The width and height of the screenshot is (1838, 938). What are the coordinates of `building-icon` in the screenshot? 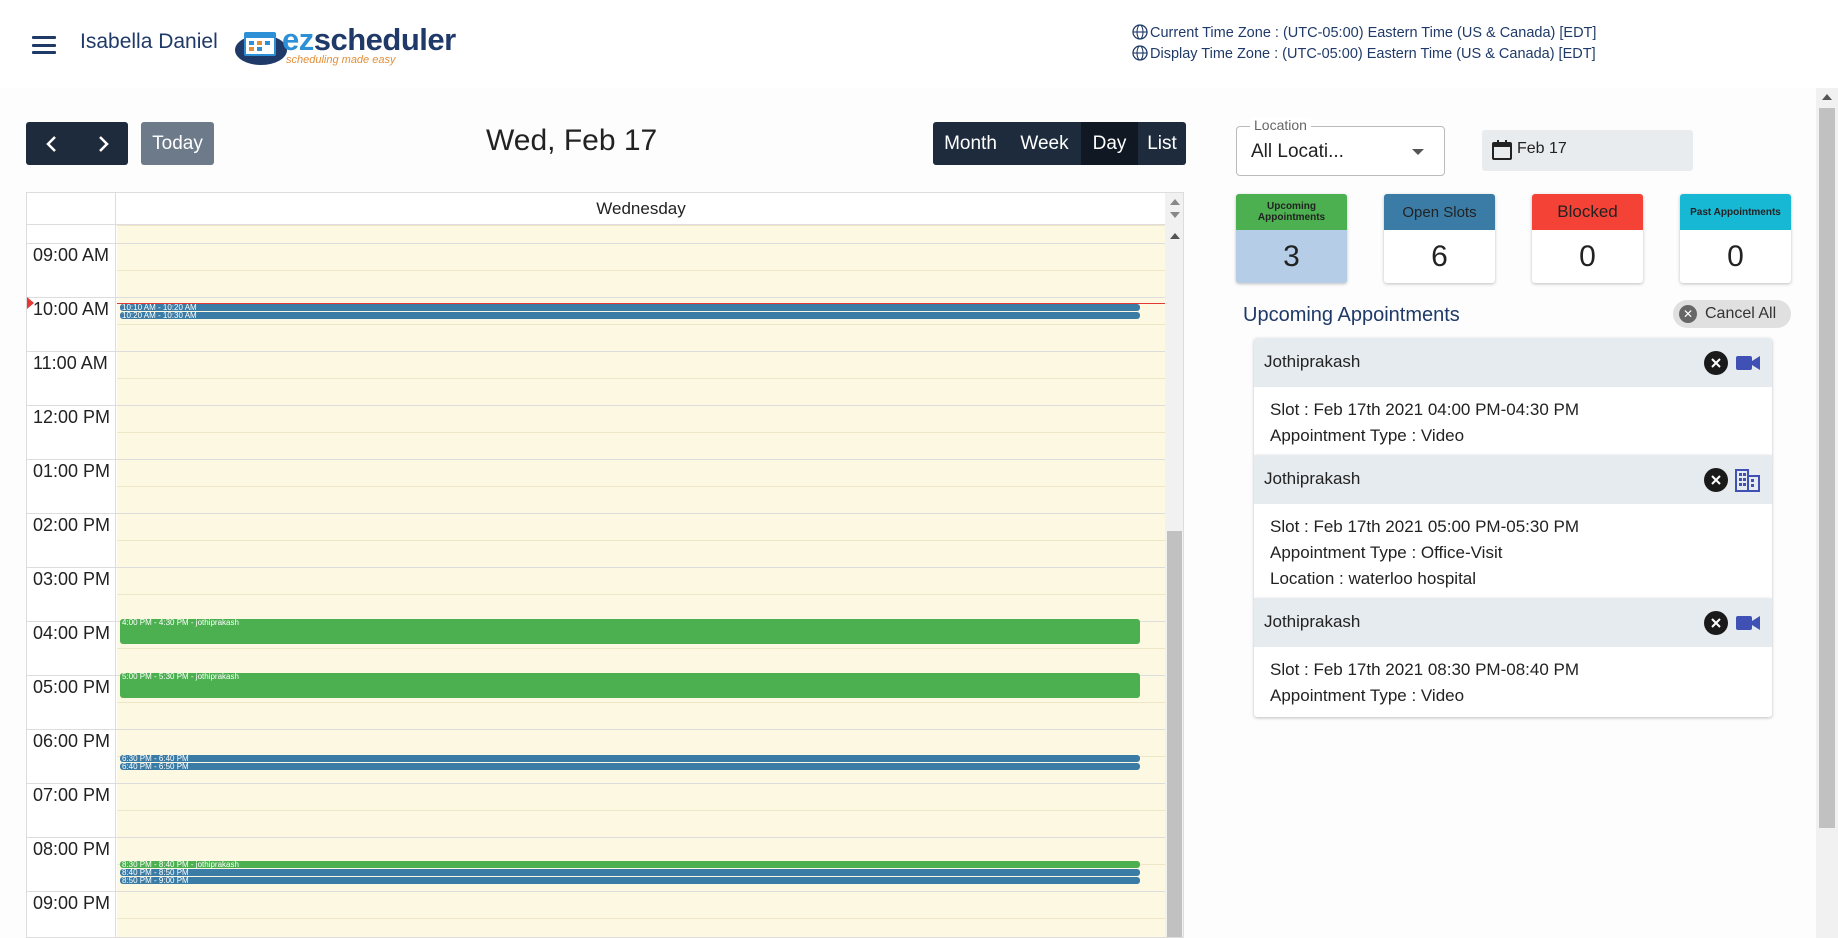 It's located at (1748, 480).